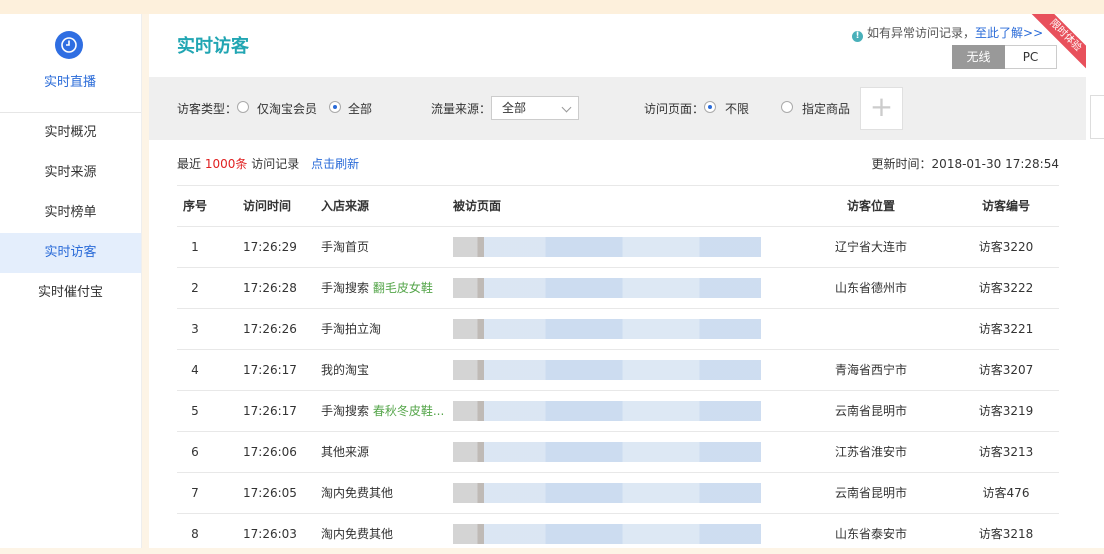  I want to click on traffic-source-value: 全部, so click(514, 108).